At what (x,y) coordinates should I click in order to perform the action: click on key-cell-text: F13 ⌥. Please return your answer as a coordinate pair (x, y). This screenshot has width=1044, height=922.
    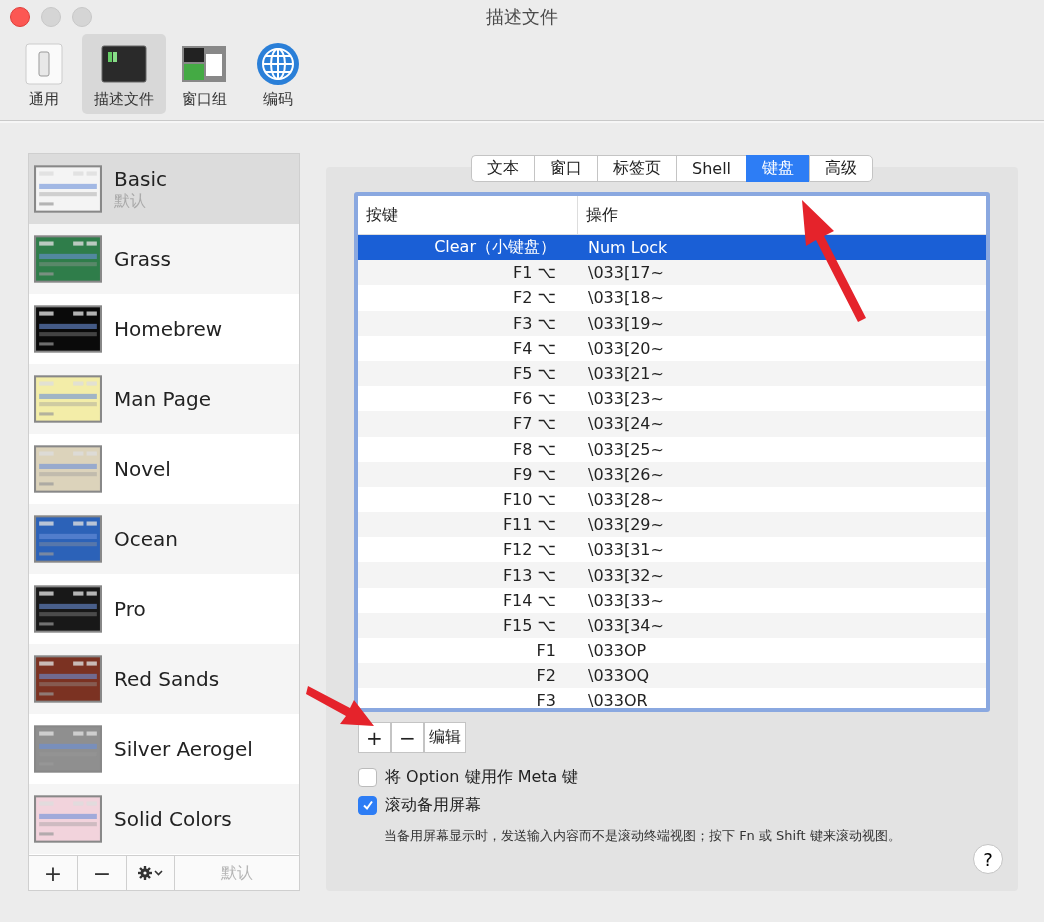
    Looking at the image, I should click on (529, 575).